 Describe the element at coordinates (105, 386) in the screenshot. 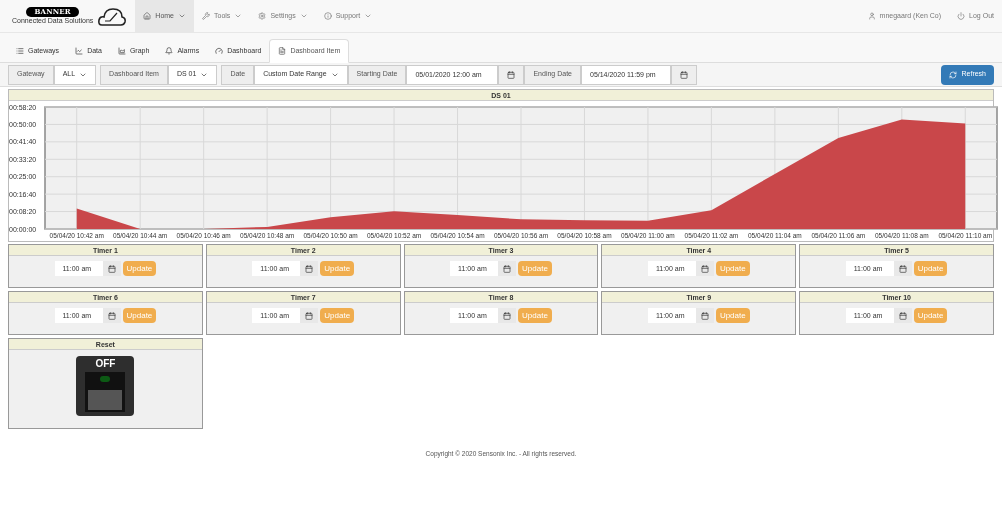

I see `toggle-switch: OFF` at that location.